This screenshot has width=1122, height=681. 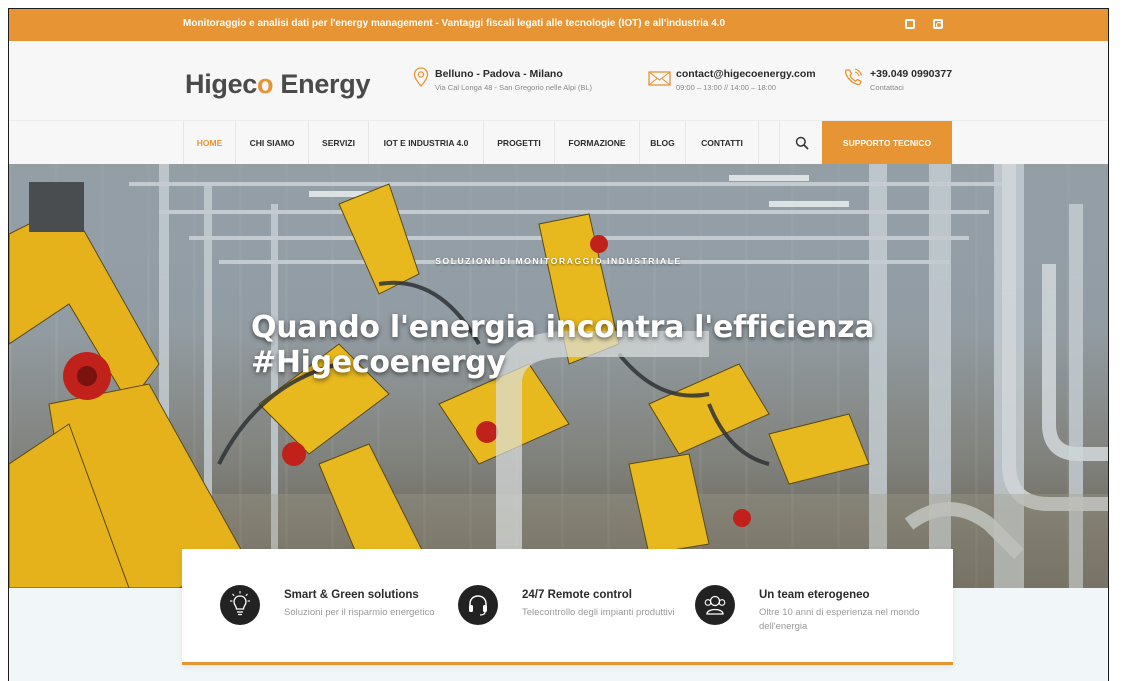 I want to click on hero-title-line-2: #Higecoenergy, so click(x=378, y=363).